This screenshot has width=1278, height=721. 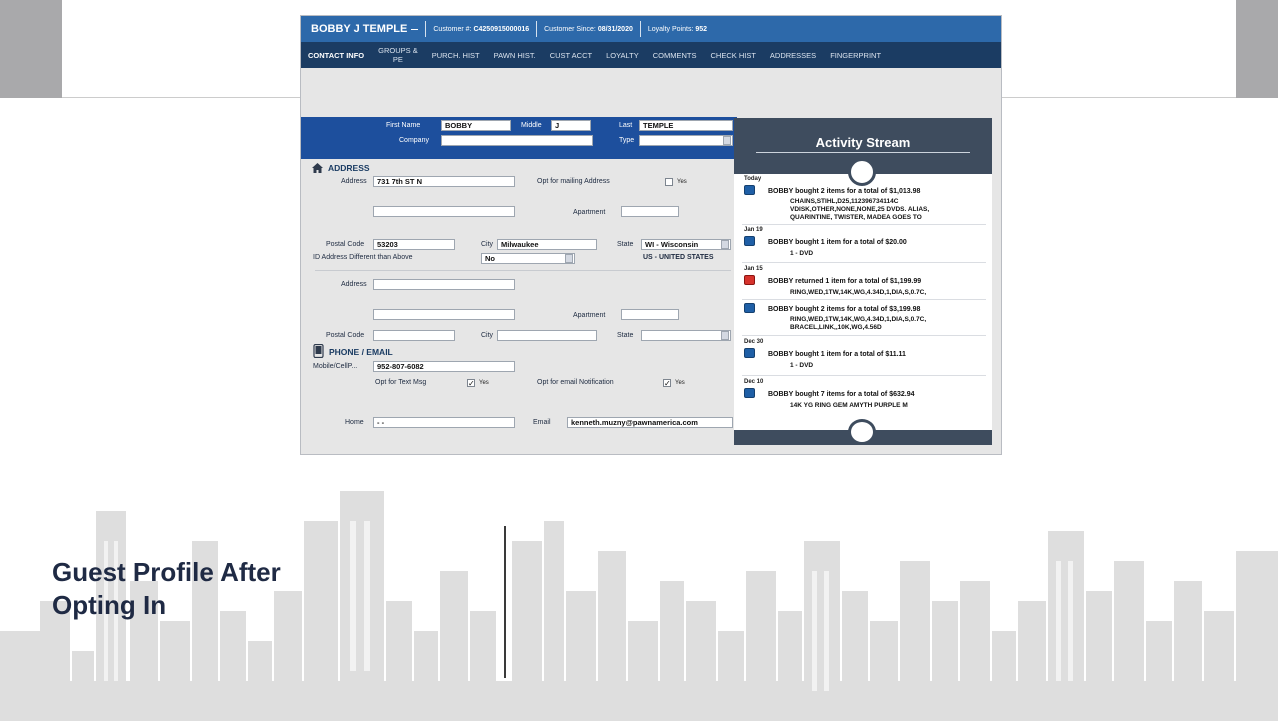 What do you see at coordinates (727, 140) in the screenshot?
I see `type-dropdown-button` at bounding box center [727, 140].